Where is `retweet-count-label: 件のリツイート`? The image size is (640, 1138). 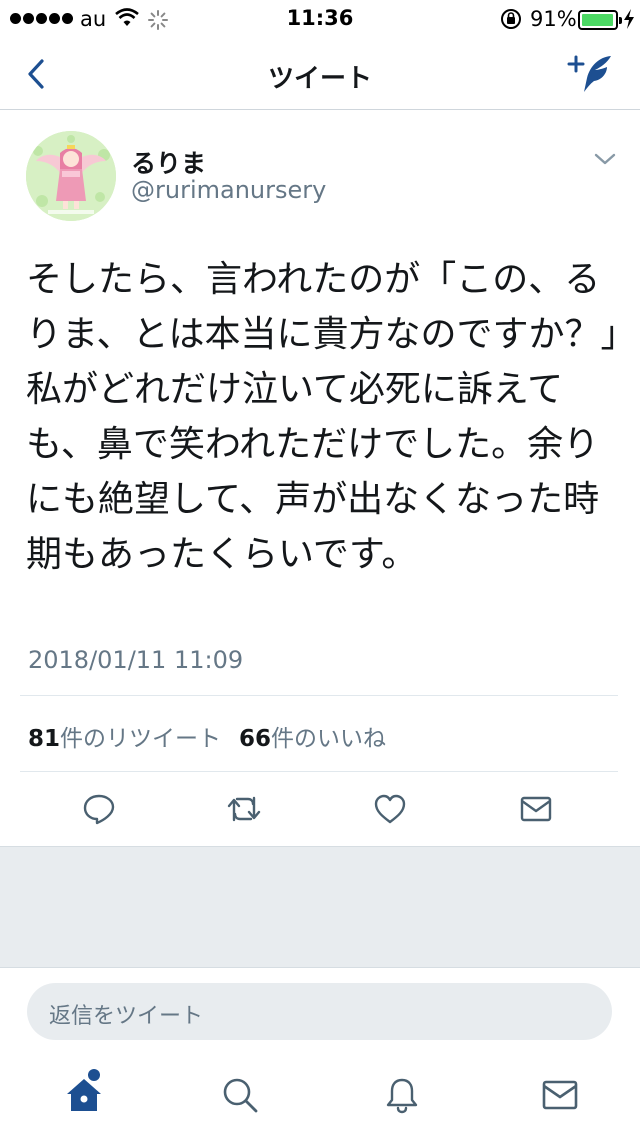
retweet-count-label: 件のリツイート is located at coordinates (140, 736).